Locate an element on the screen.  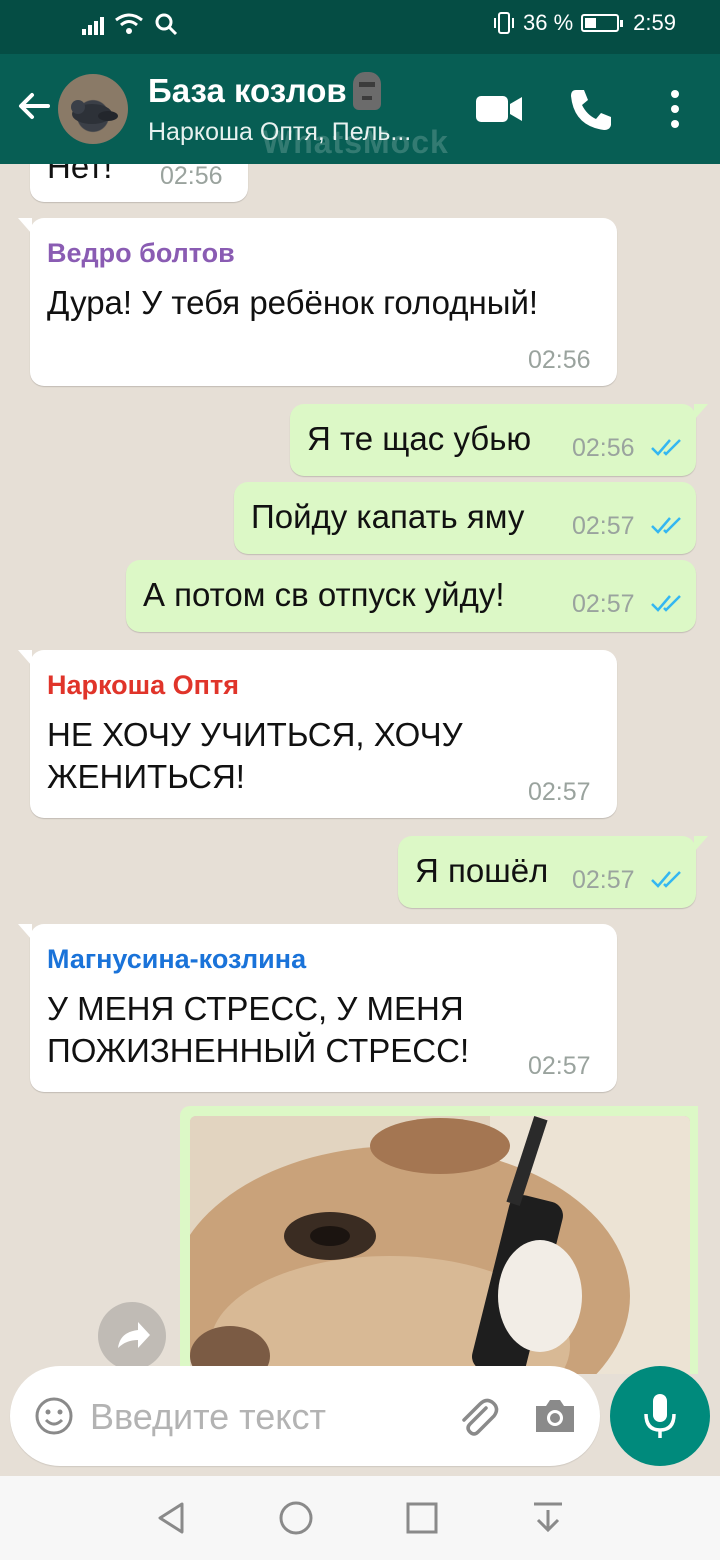
message-text: Дура! У тебя ребёнок голодный! is located at coordinates (293, 302).